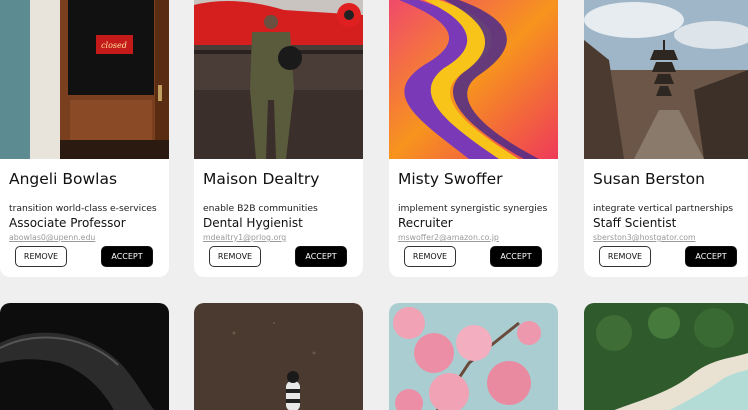 The height and width of the screenshot is (410, 748). Describe the element at coordinates (478, 237) in the screenshot. I see `profile-email: mswoffer2@amazon.co.jp` at that location.